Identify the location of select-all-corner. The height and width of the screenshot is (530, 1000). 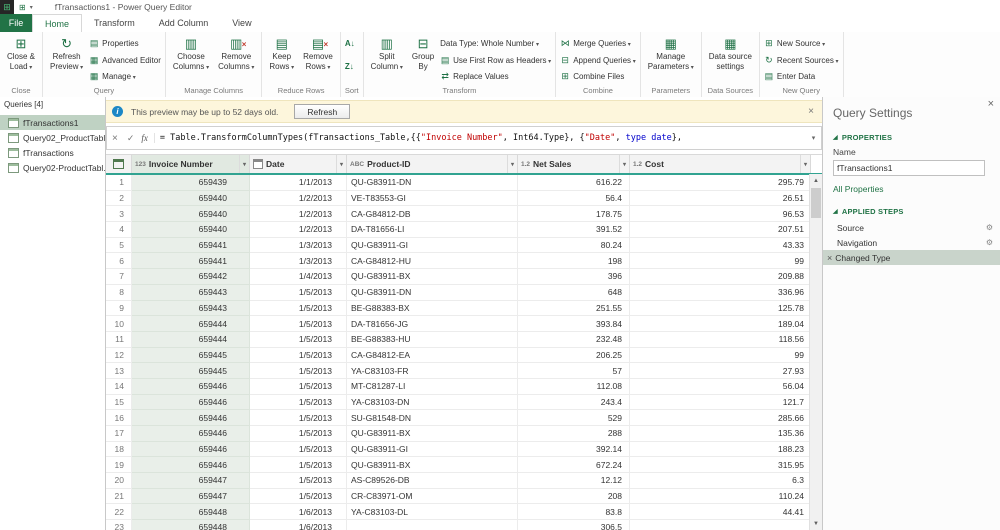
(119, 164).